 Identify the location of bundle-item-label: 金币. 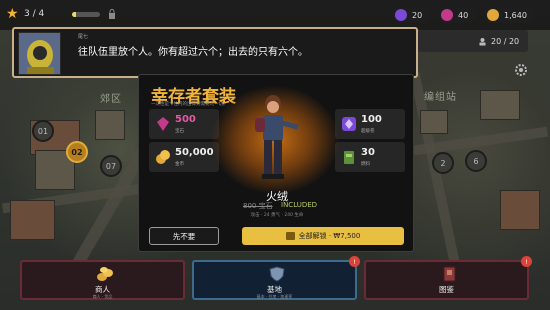
(179, 164).